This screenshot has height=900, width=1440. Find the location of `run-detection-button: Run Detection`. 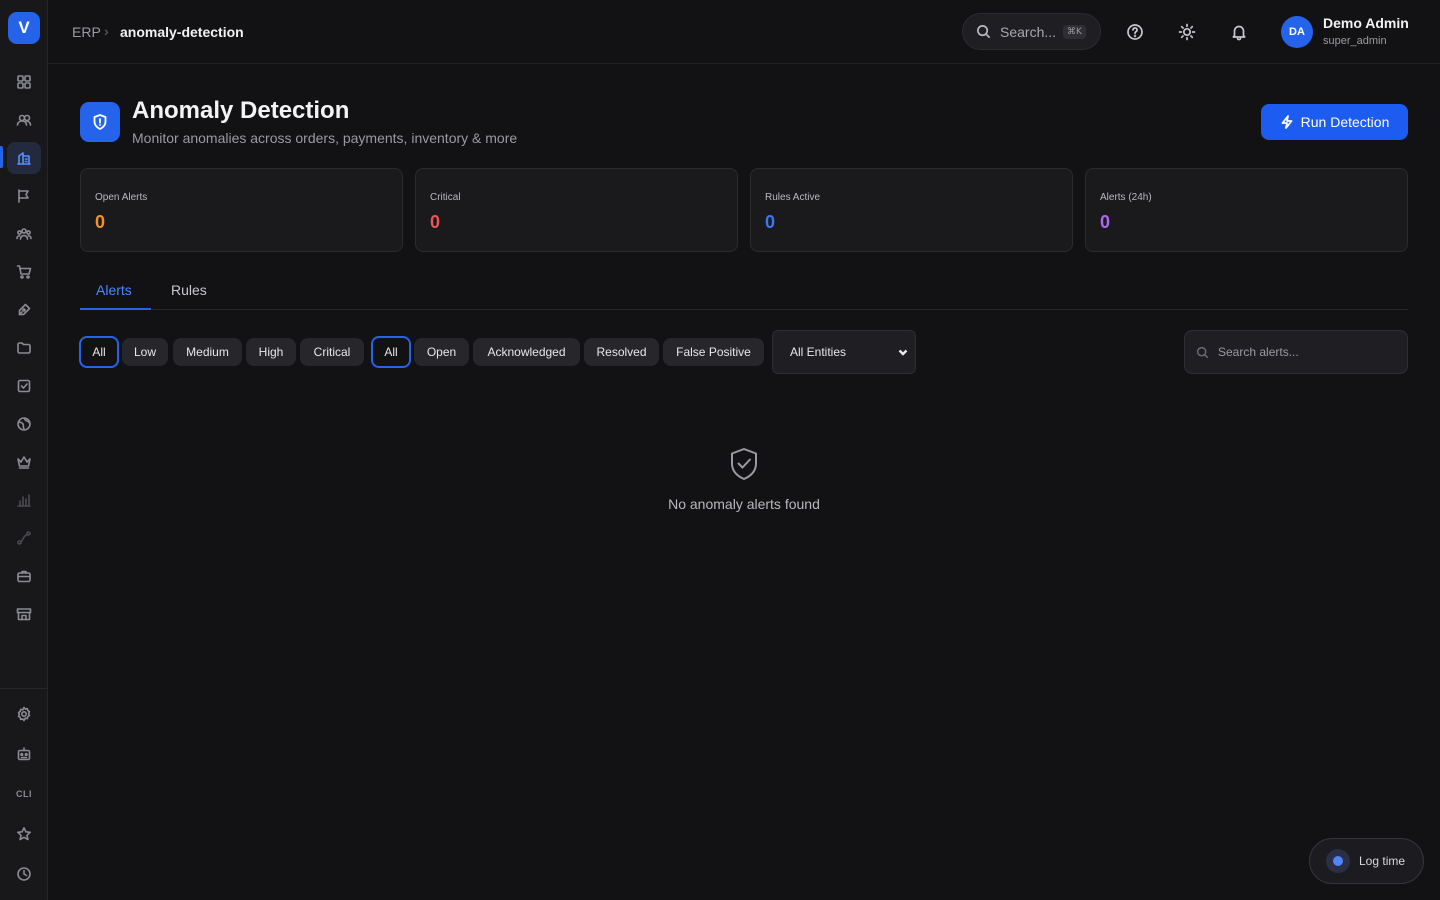

run-detection-button: Run Detection is located at coordinates (1334, 122).